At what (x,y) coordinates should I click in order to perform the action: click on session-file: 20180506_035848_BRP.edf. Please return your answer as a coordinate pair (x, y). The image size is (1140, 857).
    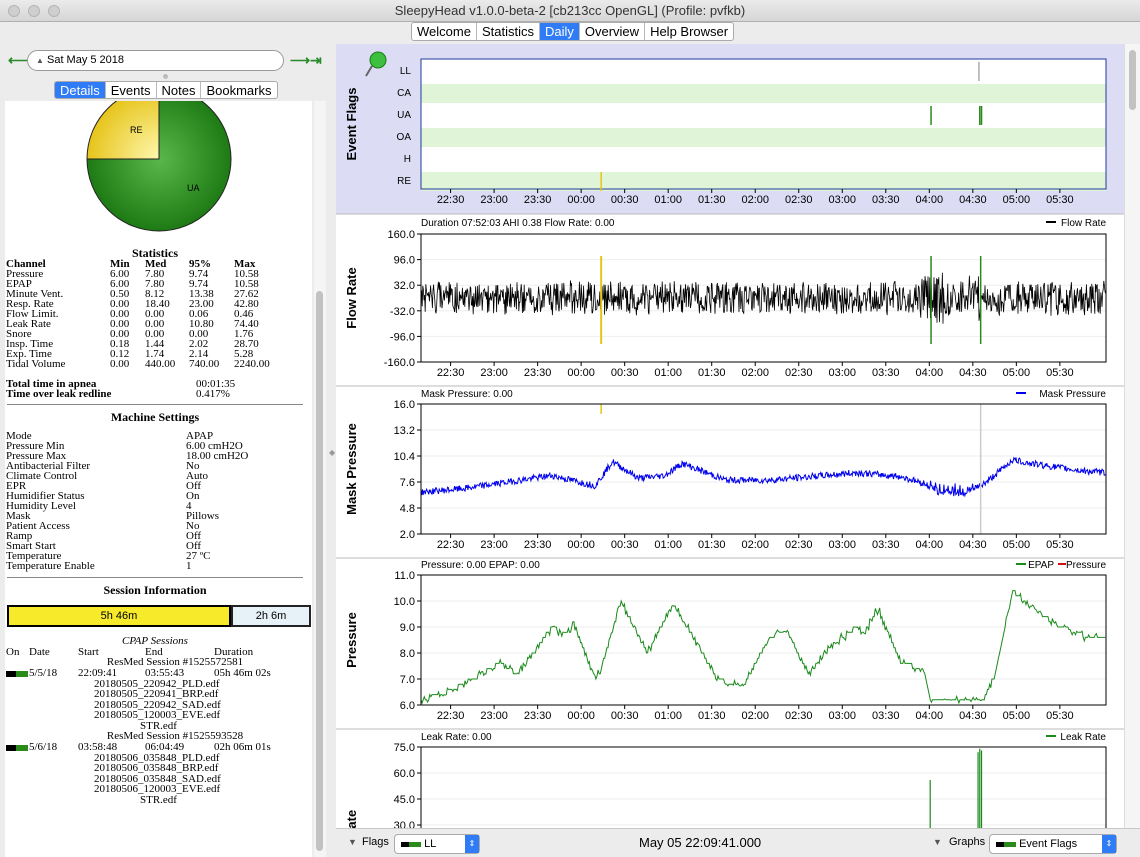
    Looking at the image, I should click on (155, 768).